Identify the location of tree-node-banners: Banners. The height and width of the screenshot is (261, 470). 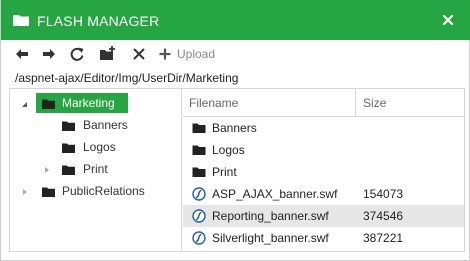
(96, 125).